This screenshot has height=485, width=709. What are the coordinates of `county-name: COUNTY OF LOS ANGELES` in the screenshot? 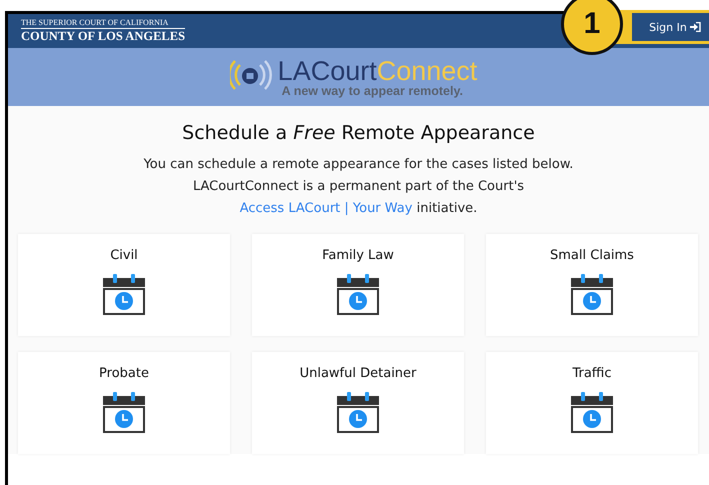 It's located at (103, 36).